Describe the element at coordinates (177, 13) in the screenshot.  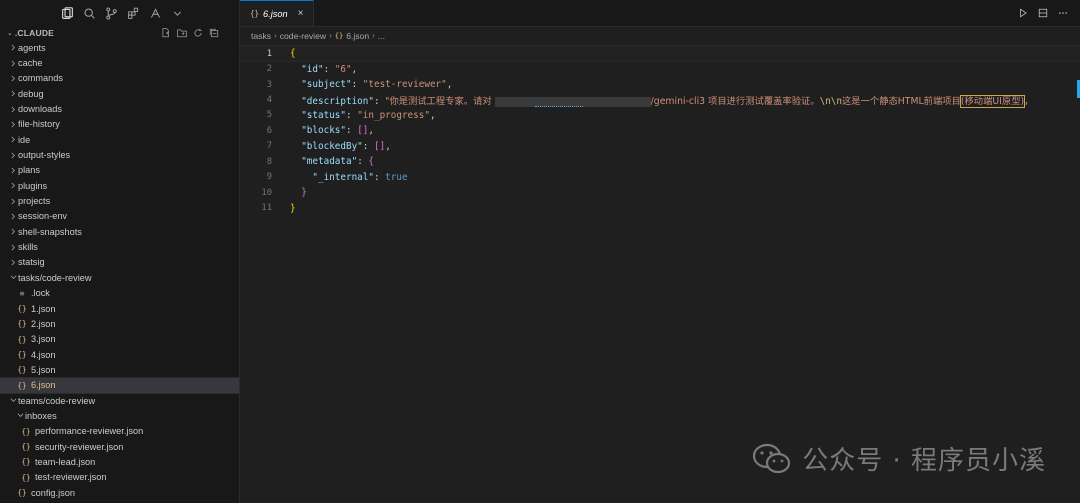
I see `more-views-chevron-icon` at that location.